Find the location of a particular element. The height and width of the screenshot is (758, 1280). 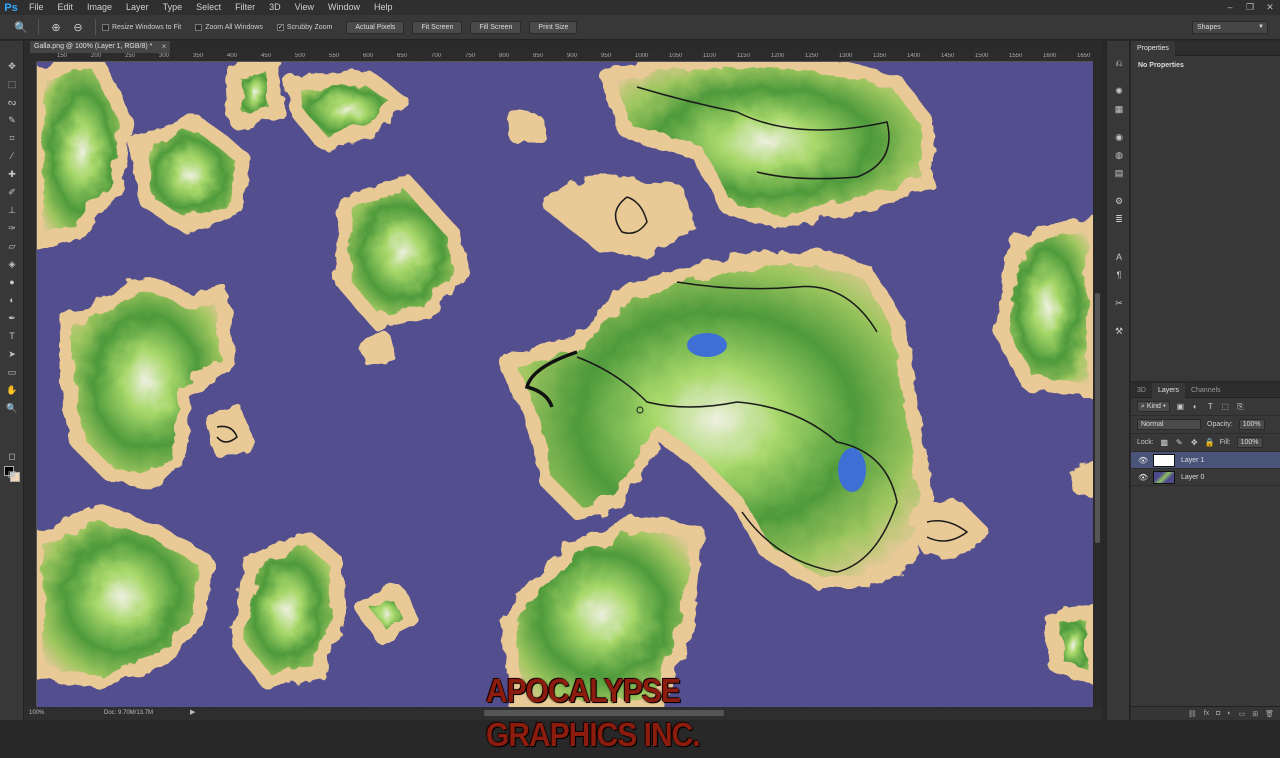

layer-name: Layer 1 is located at coordinates (1192, 460).